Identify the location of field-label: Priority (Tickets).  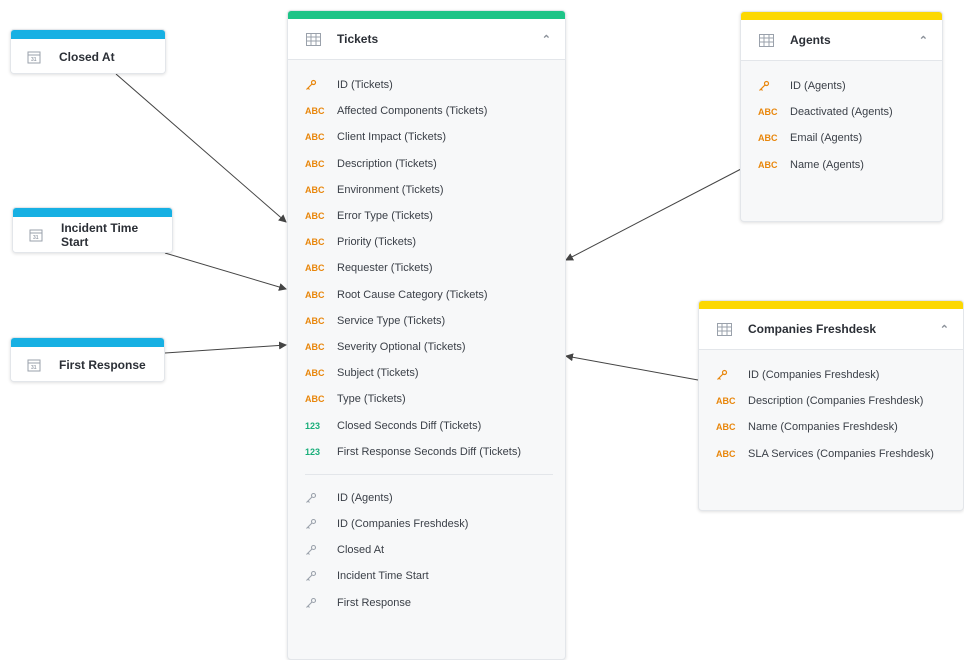
(377, 242).